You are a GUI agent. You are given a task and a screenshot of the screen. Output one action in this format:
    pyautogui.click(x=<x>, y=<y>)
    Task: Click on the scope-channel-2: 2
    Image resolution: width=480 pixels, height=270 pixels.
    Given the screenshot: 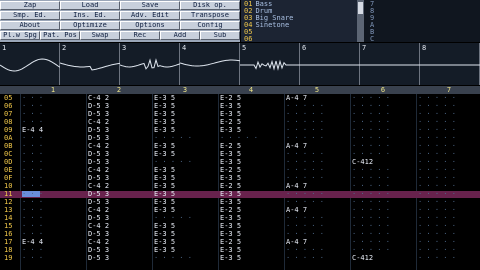 What is the action you would take?
    pyautogui.click(x=90, y=64)
    